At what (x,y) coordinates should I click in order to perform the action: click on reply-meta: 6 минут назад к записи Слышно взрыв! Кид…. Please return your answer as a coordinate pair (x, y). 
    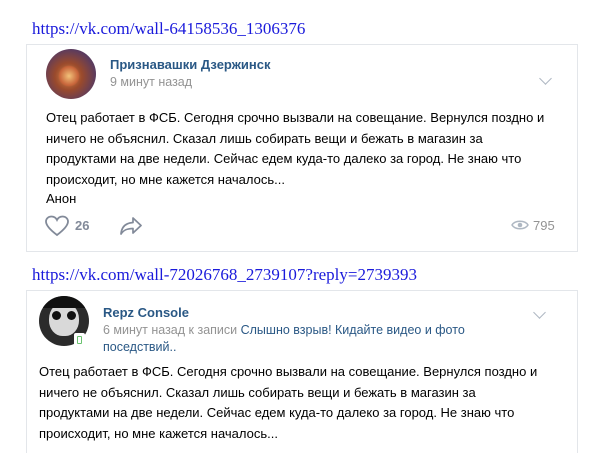
    Looking at the image, I should click on (303, 339).